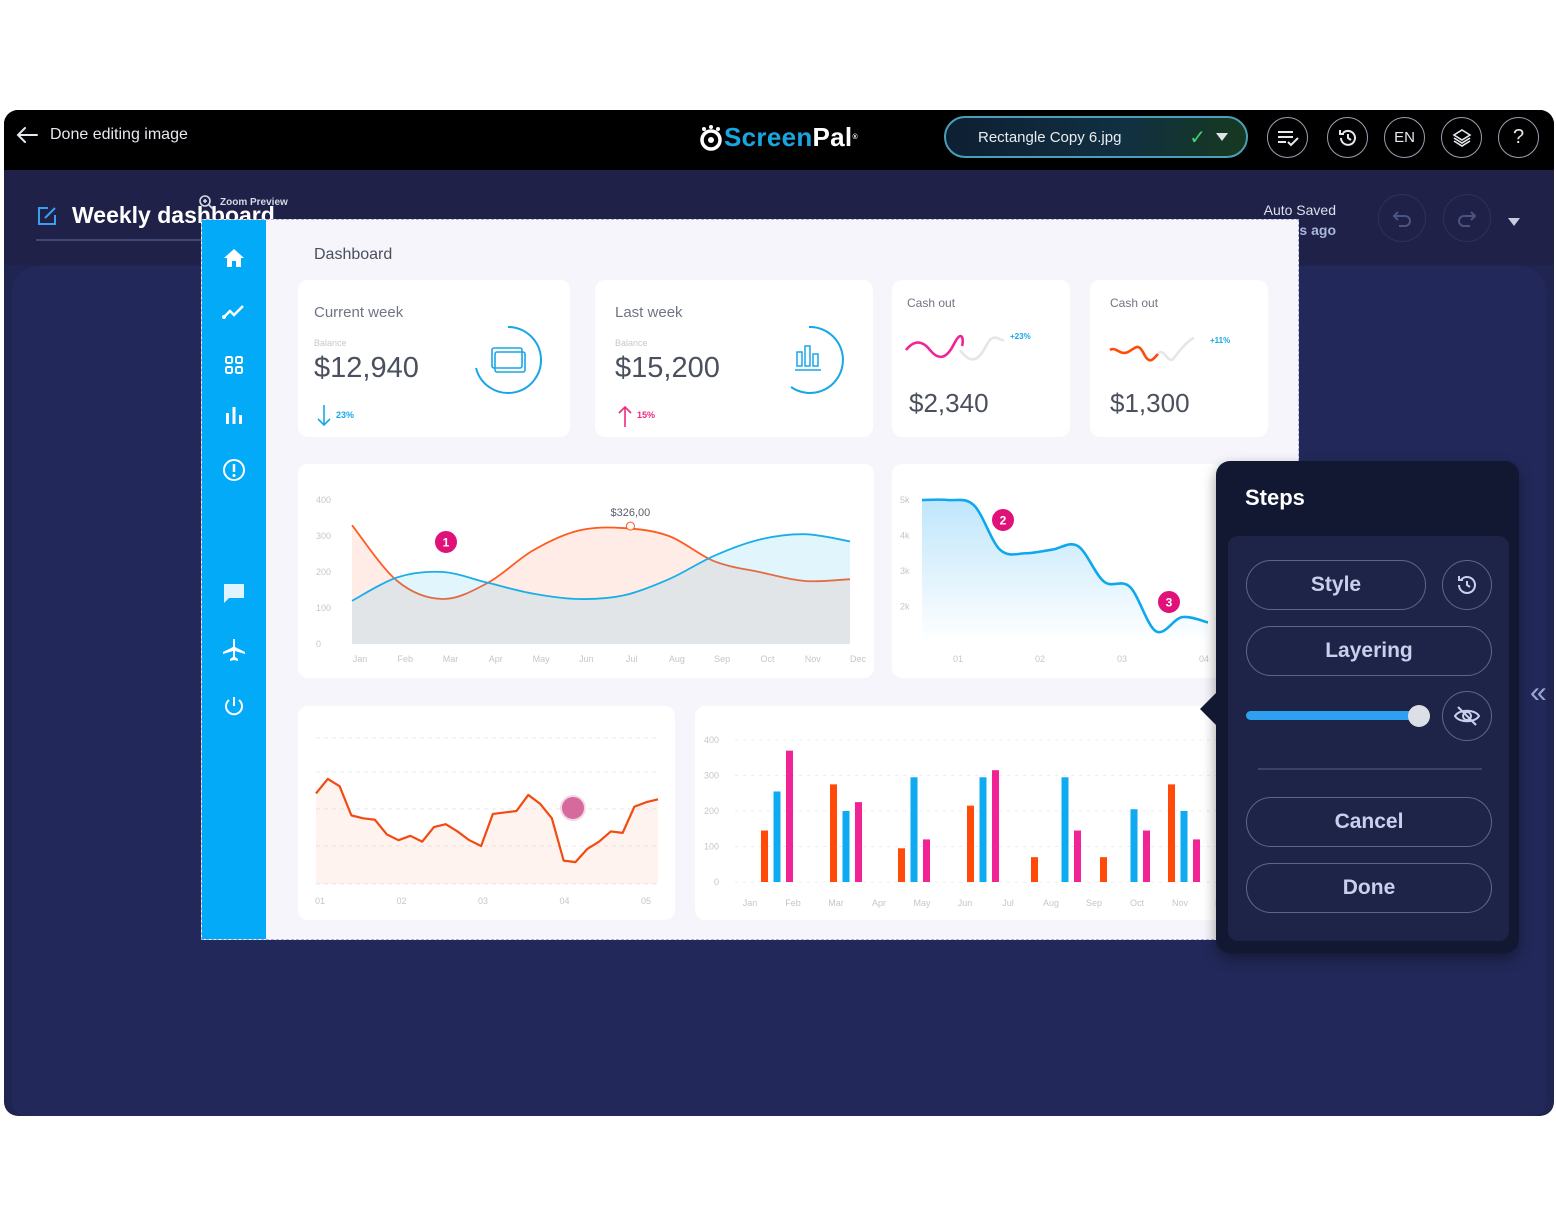  I want to click on card-sub: Balance, so click(631, 343).